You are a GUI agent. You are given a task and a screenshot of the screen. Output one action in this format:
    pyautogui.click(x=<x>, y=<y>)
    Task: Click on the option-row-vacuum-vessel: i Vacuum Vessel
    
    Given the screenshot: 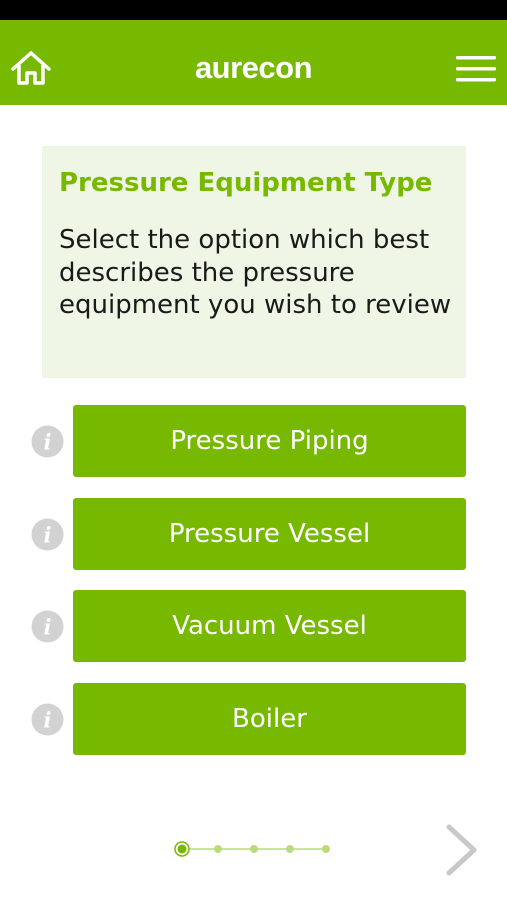 What is the action you would take?
    pyautogui.click(x=253, y=626)
    